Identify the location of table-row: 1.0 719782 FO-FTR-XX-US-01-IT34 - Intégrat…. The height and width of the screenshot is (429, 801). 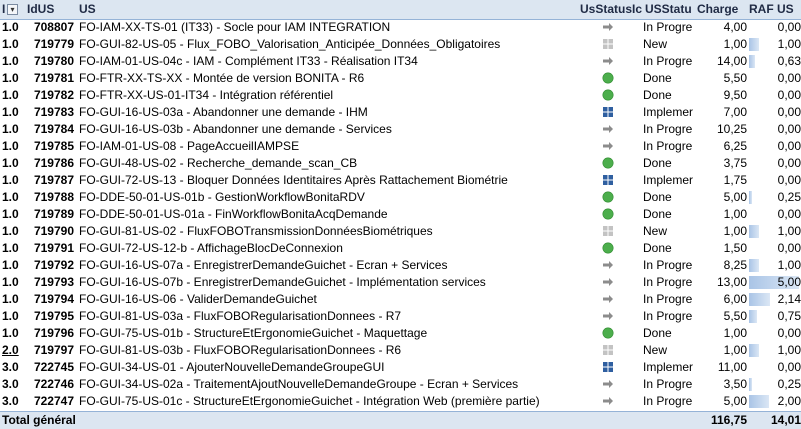
(400, 95).